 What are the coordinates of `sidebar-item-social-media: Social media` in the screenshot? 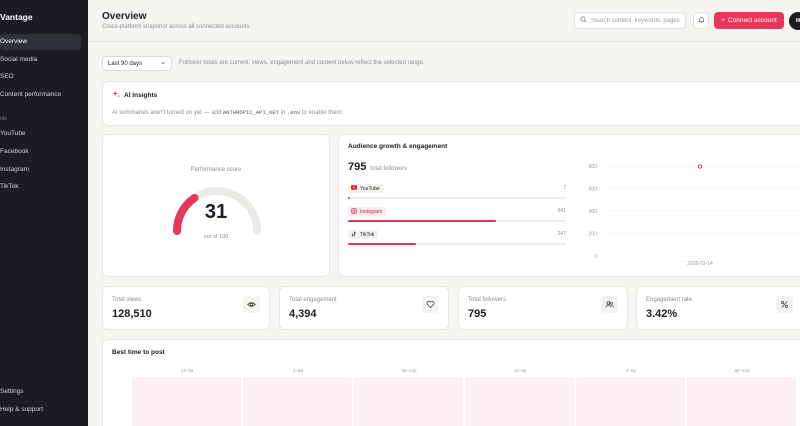 It's located at (40, 60).